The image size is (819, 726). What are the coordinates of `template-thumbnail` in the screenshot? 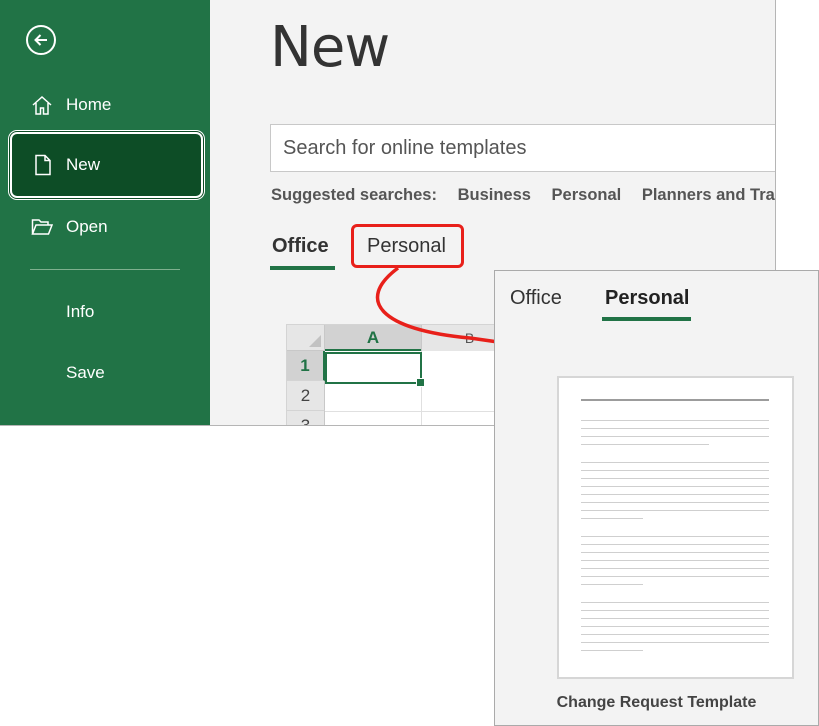 It's located at (675, 527).